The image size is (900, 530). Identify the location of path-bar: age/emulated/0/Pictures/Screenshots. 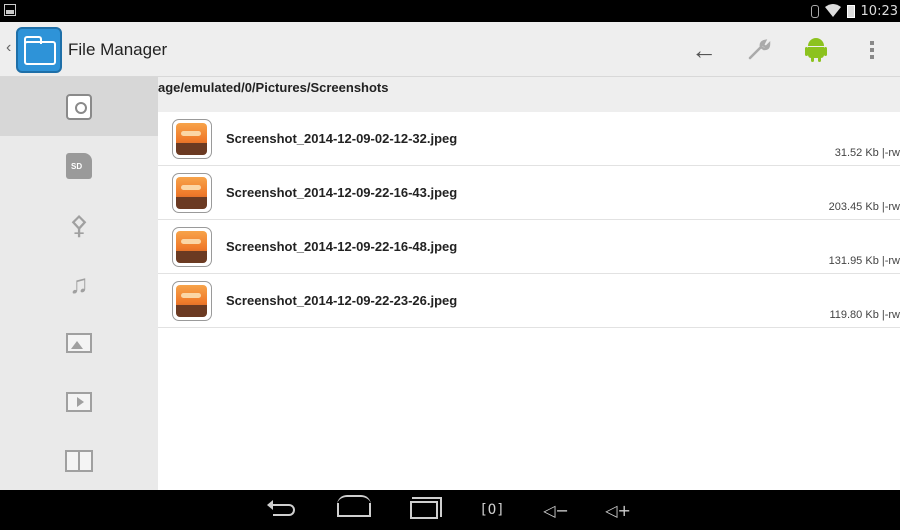
(529, 94).